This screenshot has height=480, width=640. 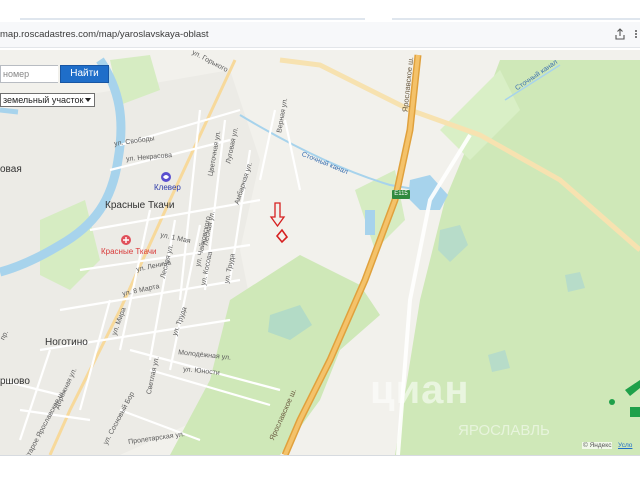 I want to click on poi-klever: Клевер, so click(x=167, y=187).